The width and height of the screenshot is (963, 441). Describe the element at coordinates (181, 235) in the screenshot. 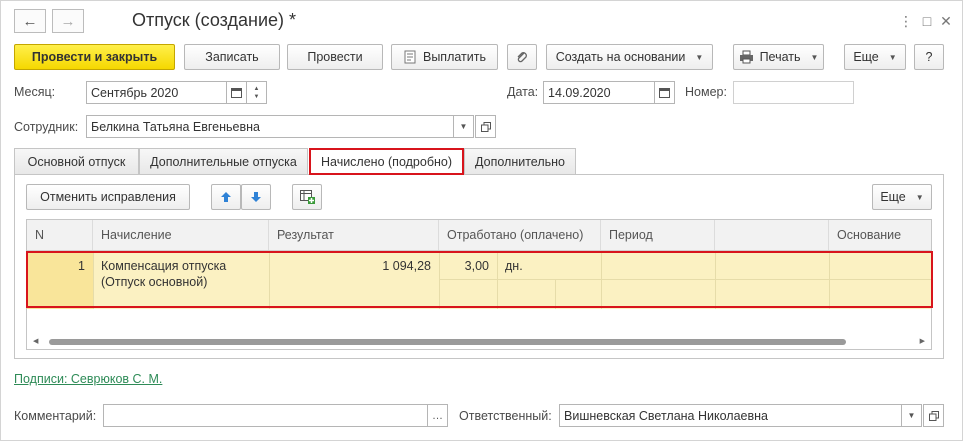

I see `column-header-accrual: Начисление` at that location.